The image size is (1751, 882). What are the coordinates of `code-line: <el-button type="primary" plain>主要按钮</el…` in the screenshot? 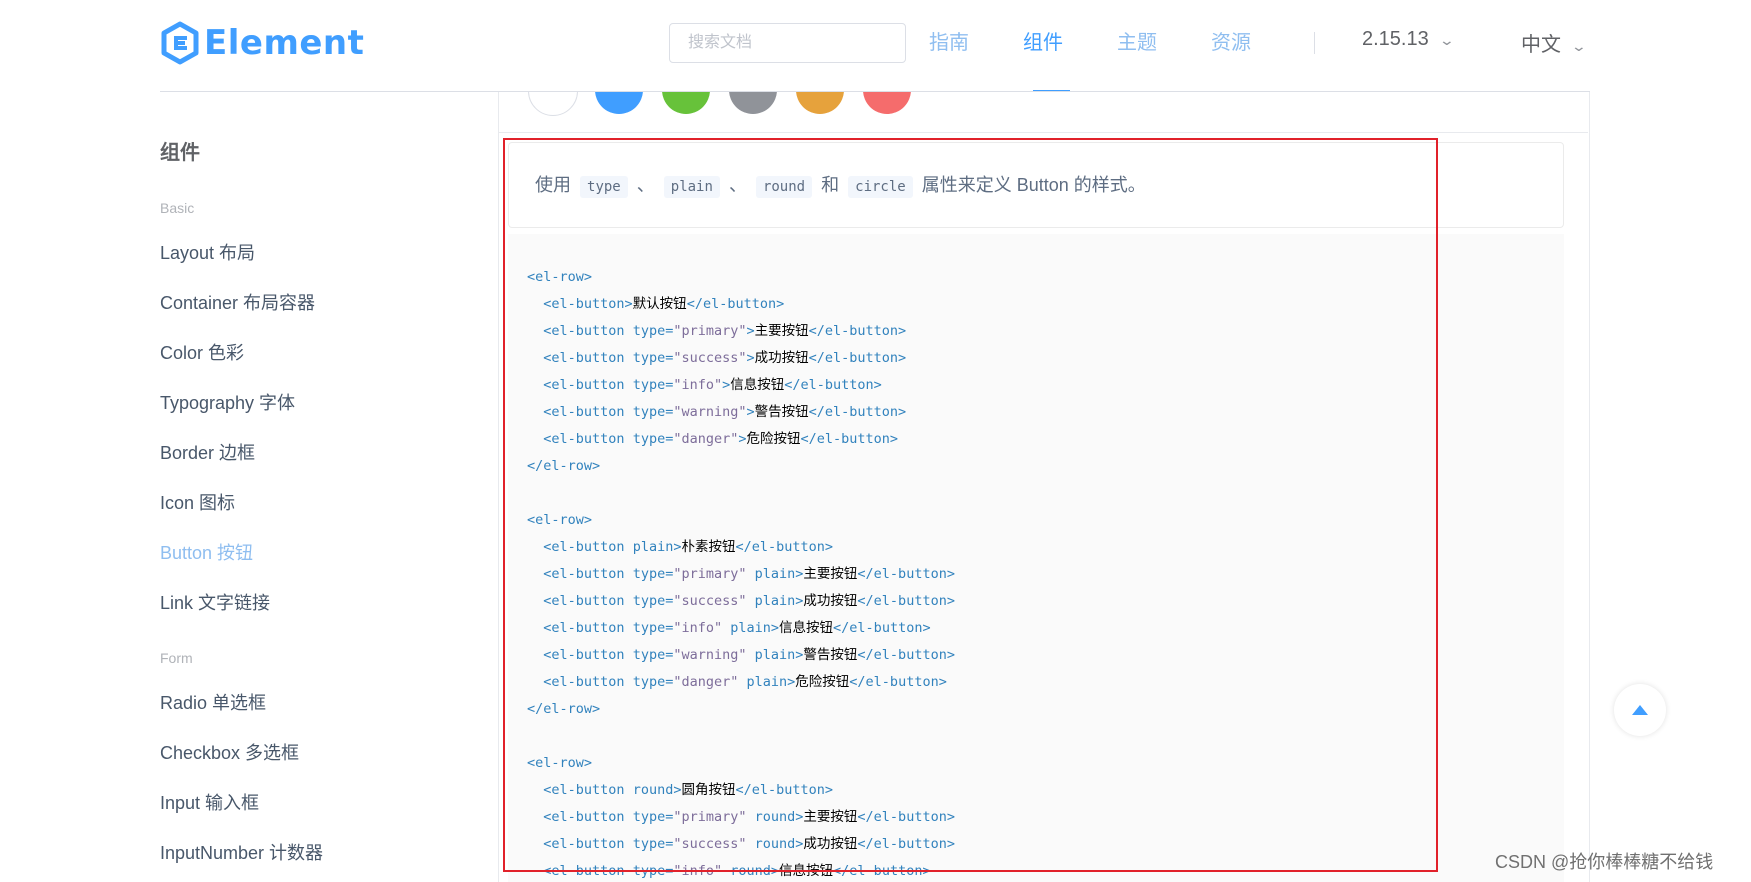 It's located at (749, 574).